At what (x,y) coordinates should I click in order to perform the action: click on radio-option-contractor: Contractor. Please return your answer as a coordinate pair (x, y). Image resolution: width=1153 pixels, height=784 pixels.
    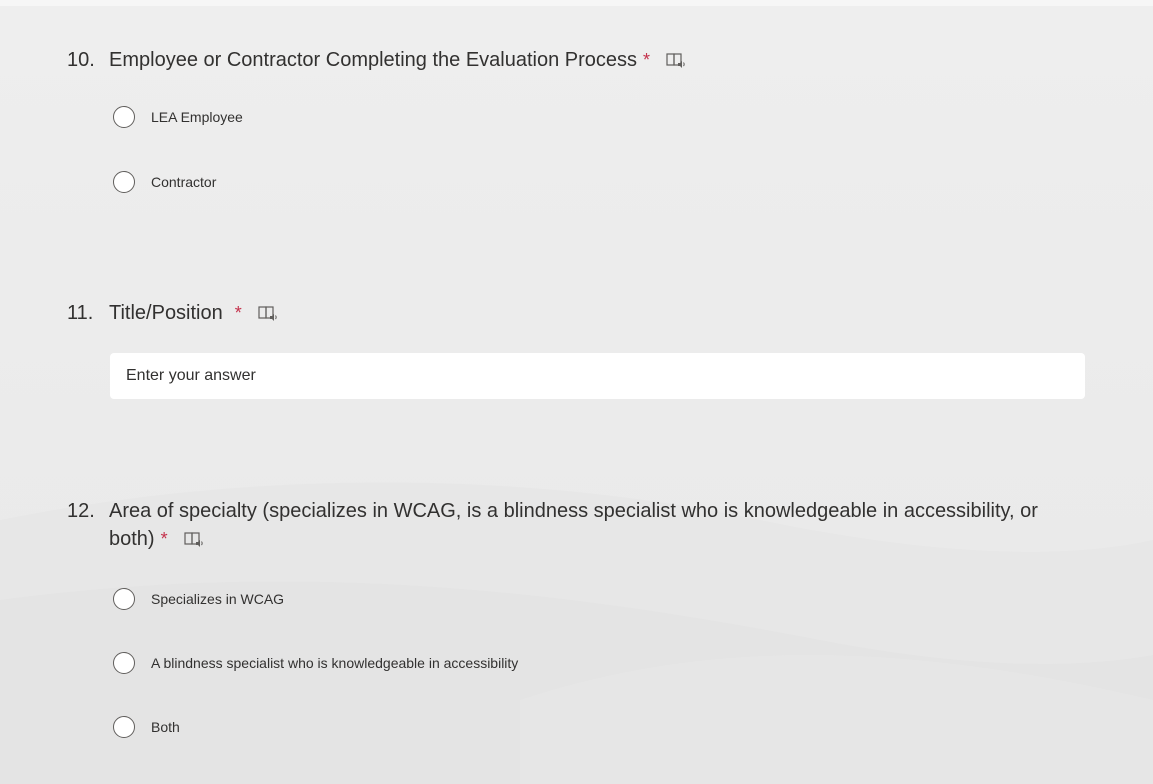
    Looking at the image, I should click on (164, 182).